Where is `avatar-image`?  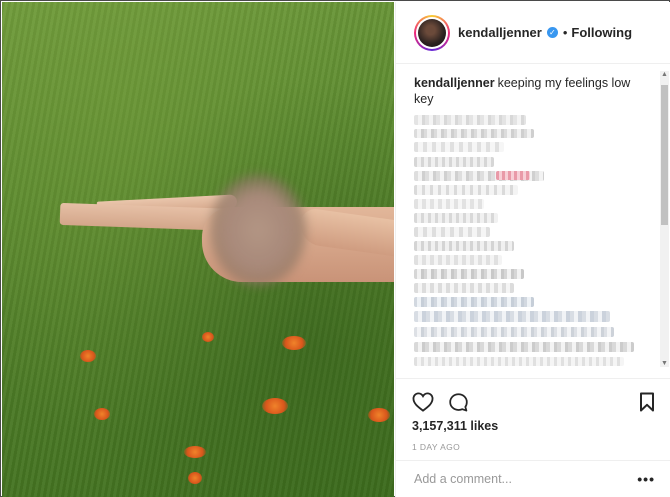
avatar-image is located at coordinates (432, 32).